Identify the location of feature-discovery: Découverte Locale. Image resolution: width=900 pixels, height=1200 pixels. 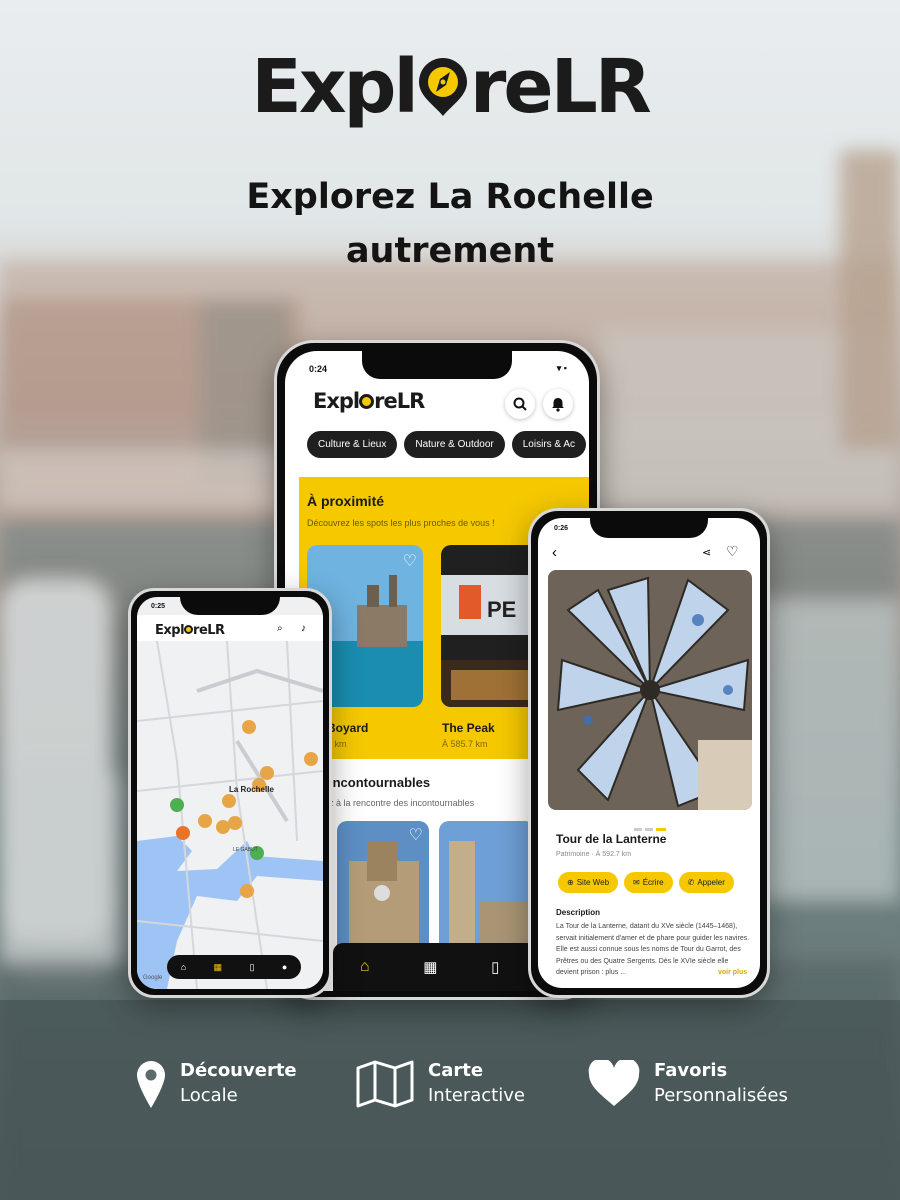
(216, 1085).